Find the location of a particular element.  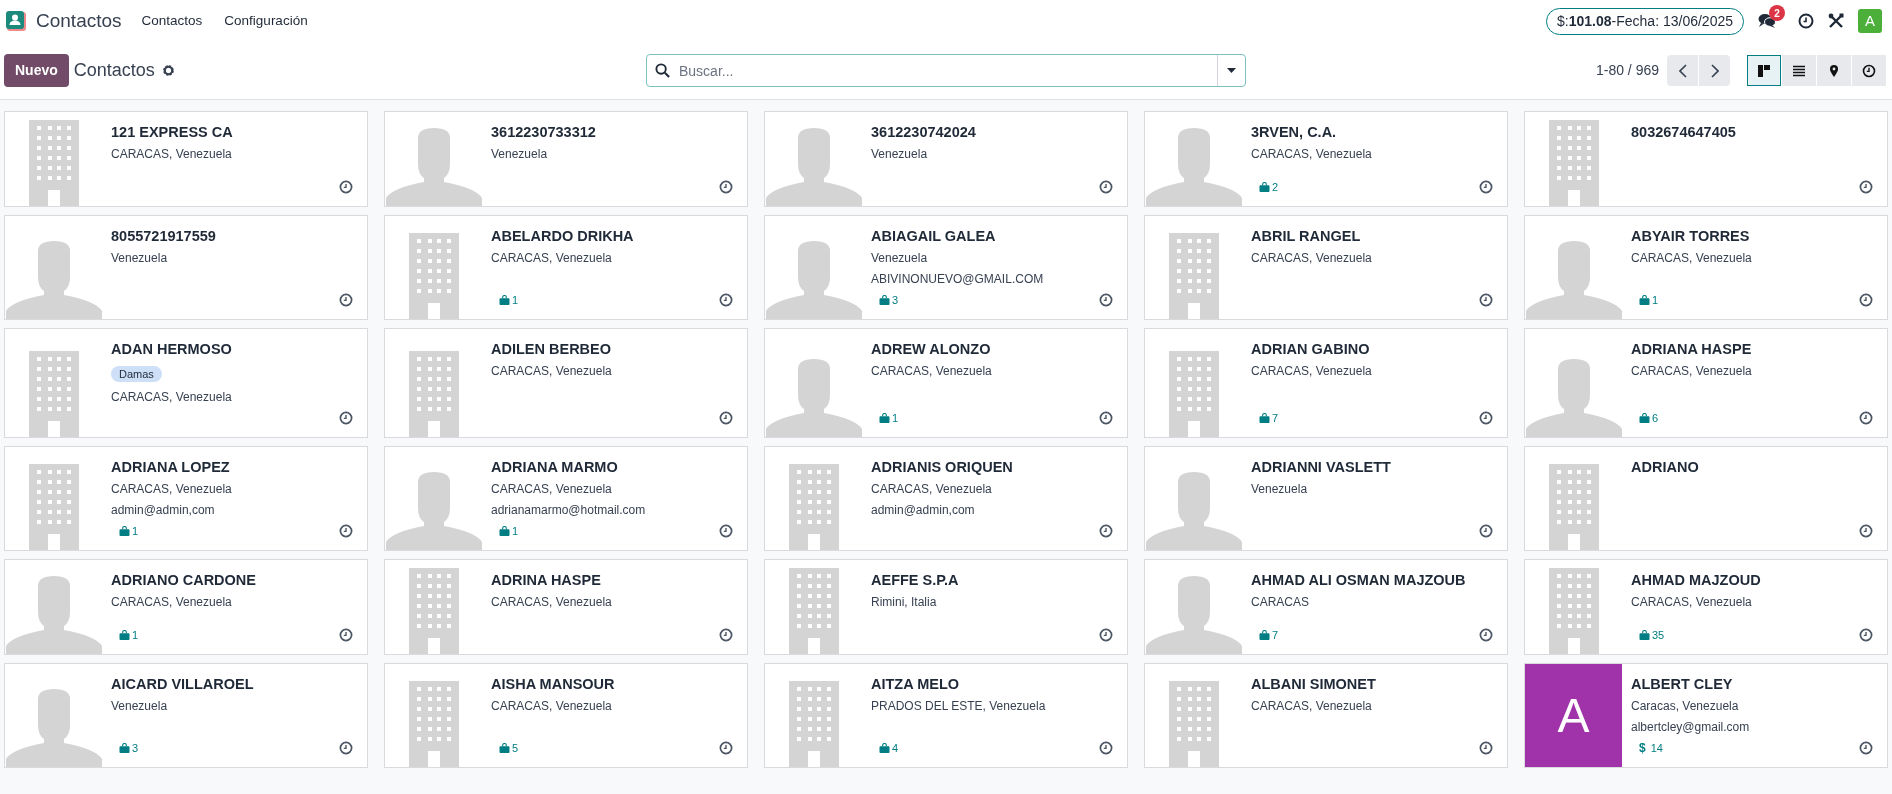

contact-card: AICARD VILLAROEL Venezuela 3 is located at coordinates (186, 715).